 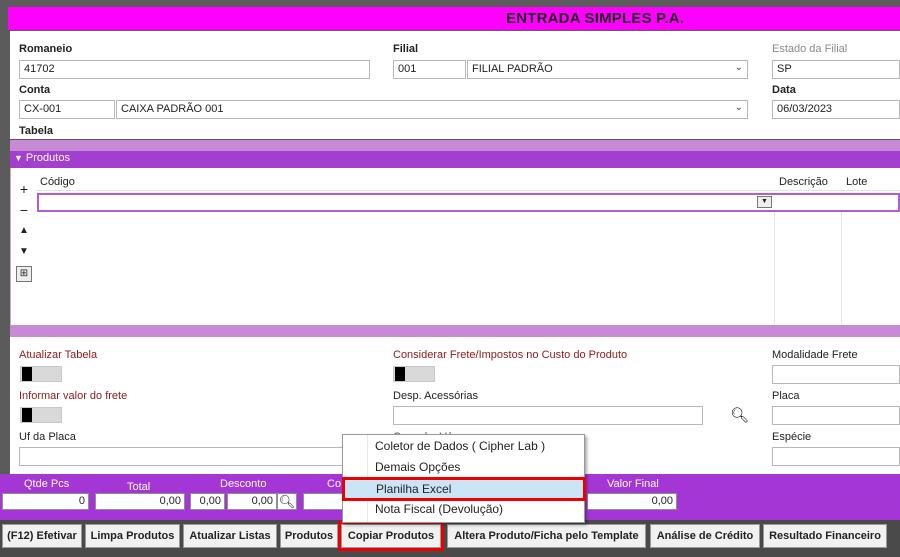 I want to click on placa-input, so click(x=836, y=415).